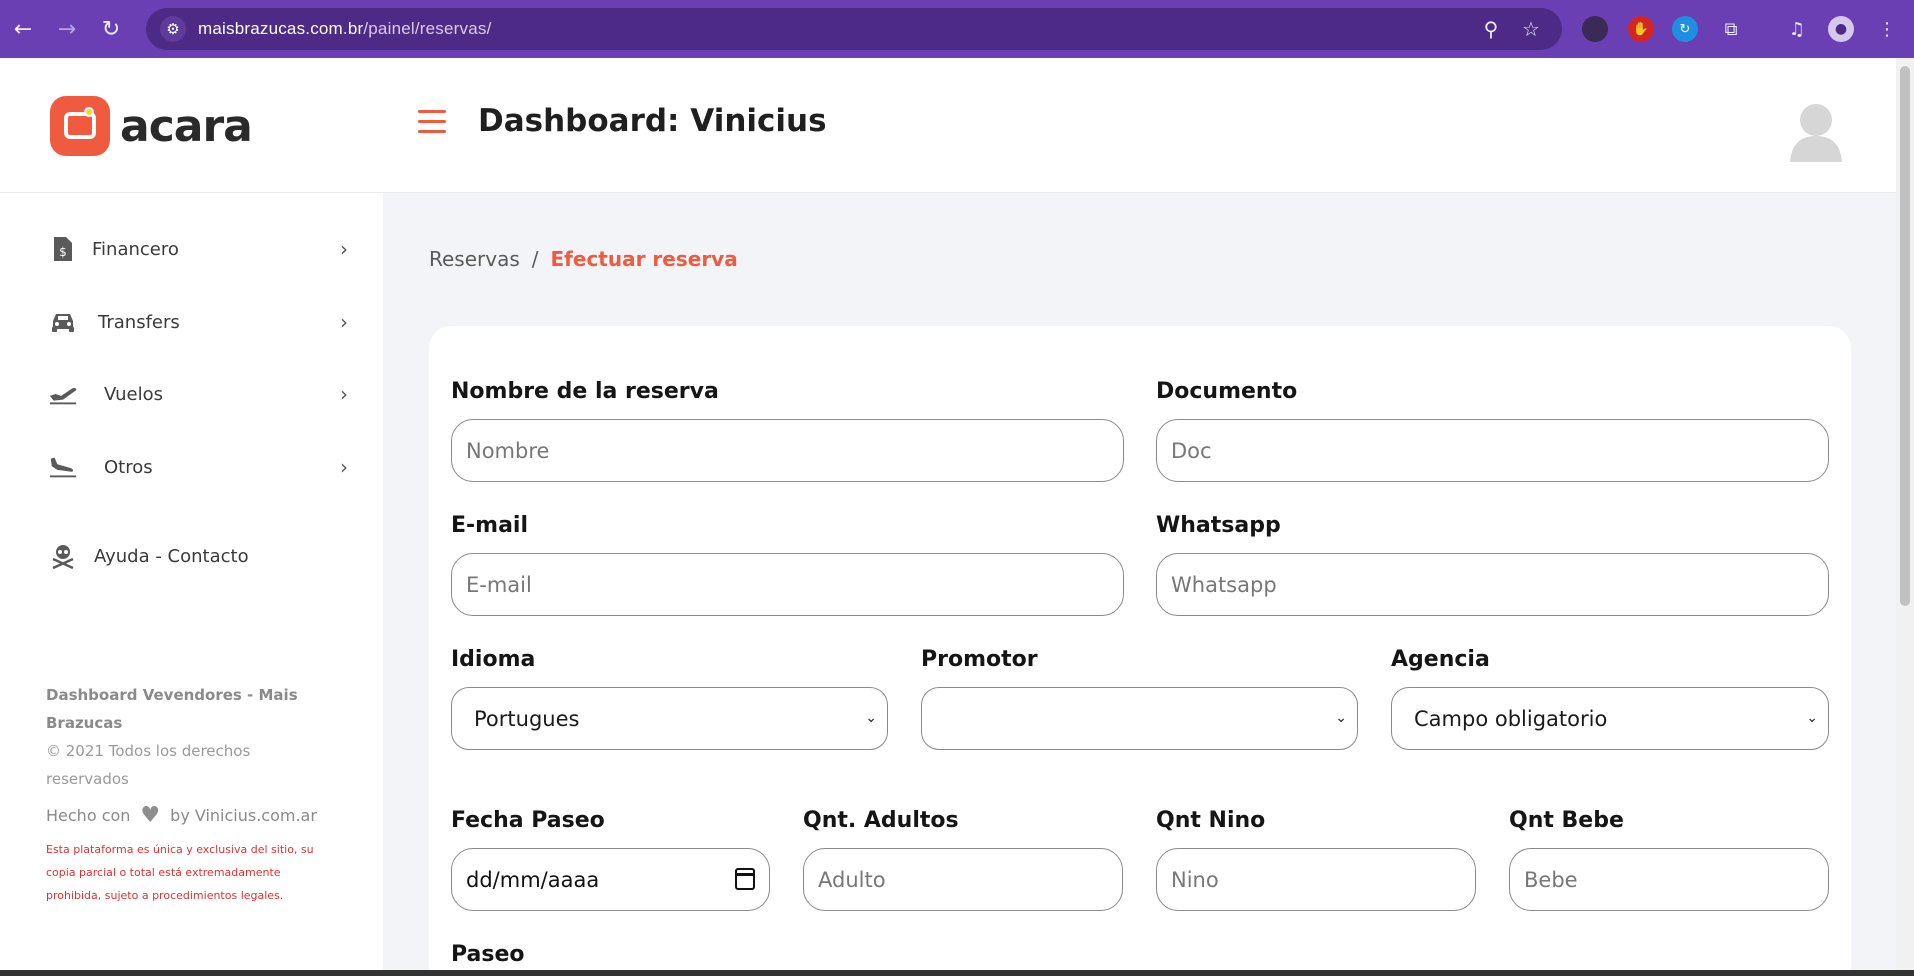 Image resolution: width=1914 pixels, height=976 pixels. Describe the element at coordinates (1595, 29) in the screenshot. I see `extension-icon: ●` at that location.